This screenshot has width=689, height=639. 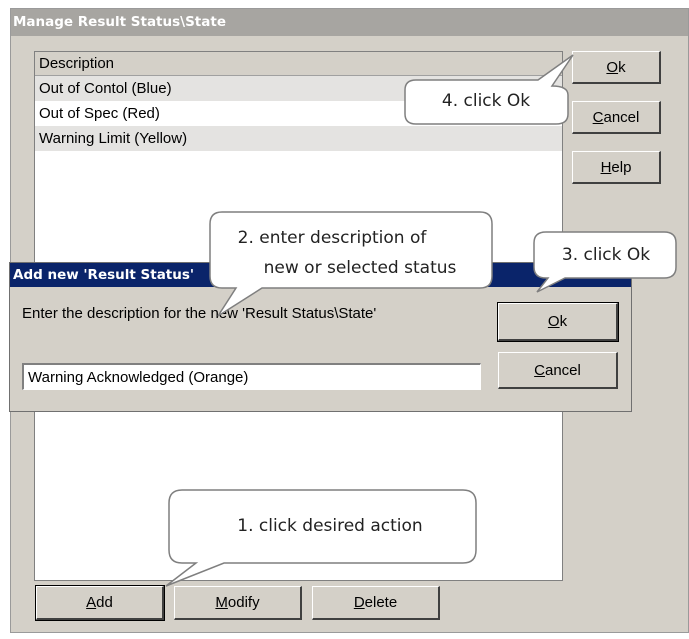 What do you see at coordinates (486, 101) in the screenshot?
I see `callout-step4-text: 4. click Ok` at bounding box center [486, 101].